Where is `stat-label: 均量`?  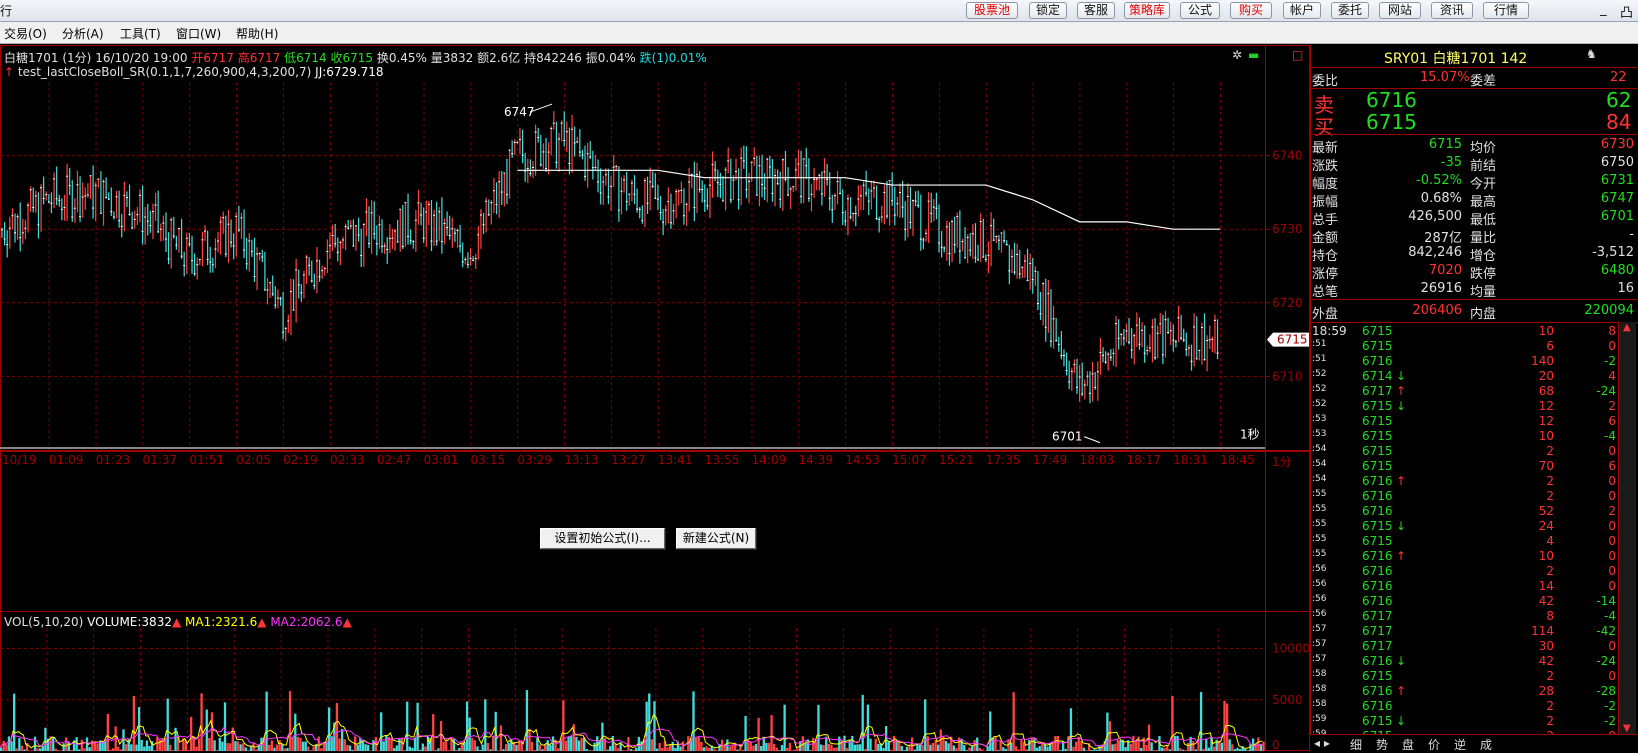 stat-label: 均量 is located at coordinates (1483, 290).